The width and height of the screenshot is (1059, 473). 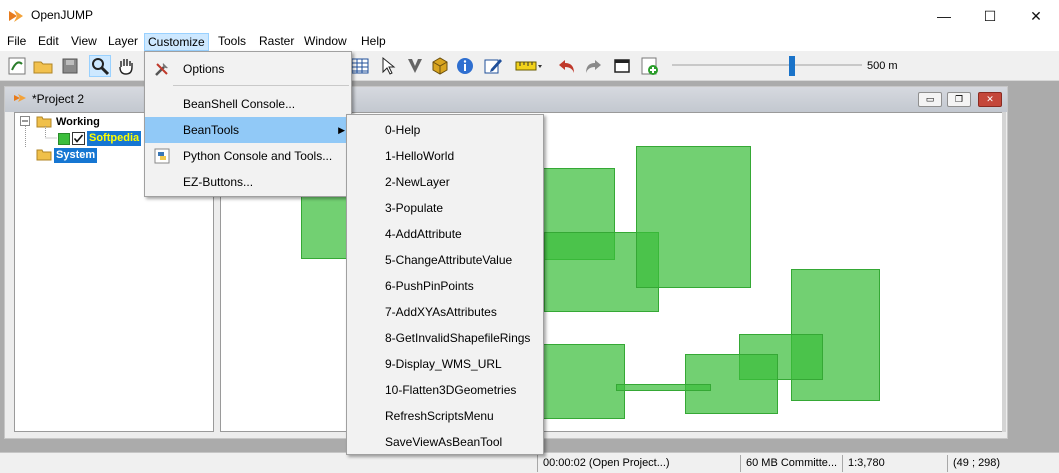 What do you see at coordinates (894, 463) in the screenshot?
I see `status-scale: 1:3,780` at bounding box center [894, 463].